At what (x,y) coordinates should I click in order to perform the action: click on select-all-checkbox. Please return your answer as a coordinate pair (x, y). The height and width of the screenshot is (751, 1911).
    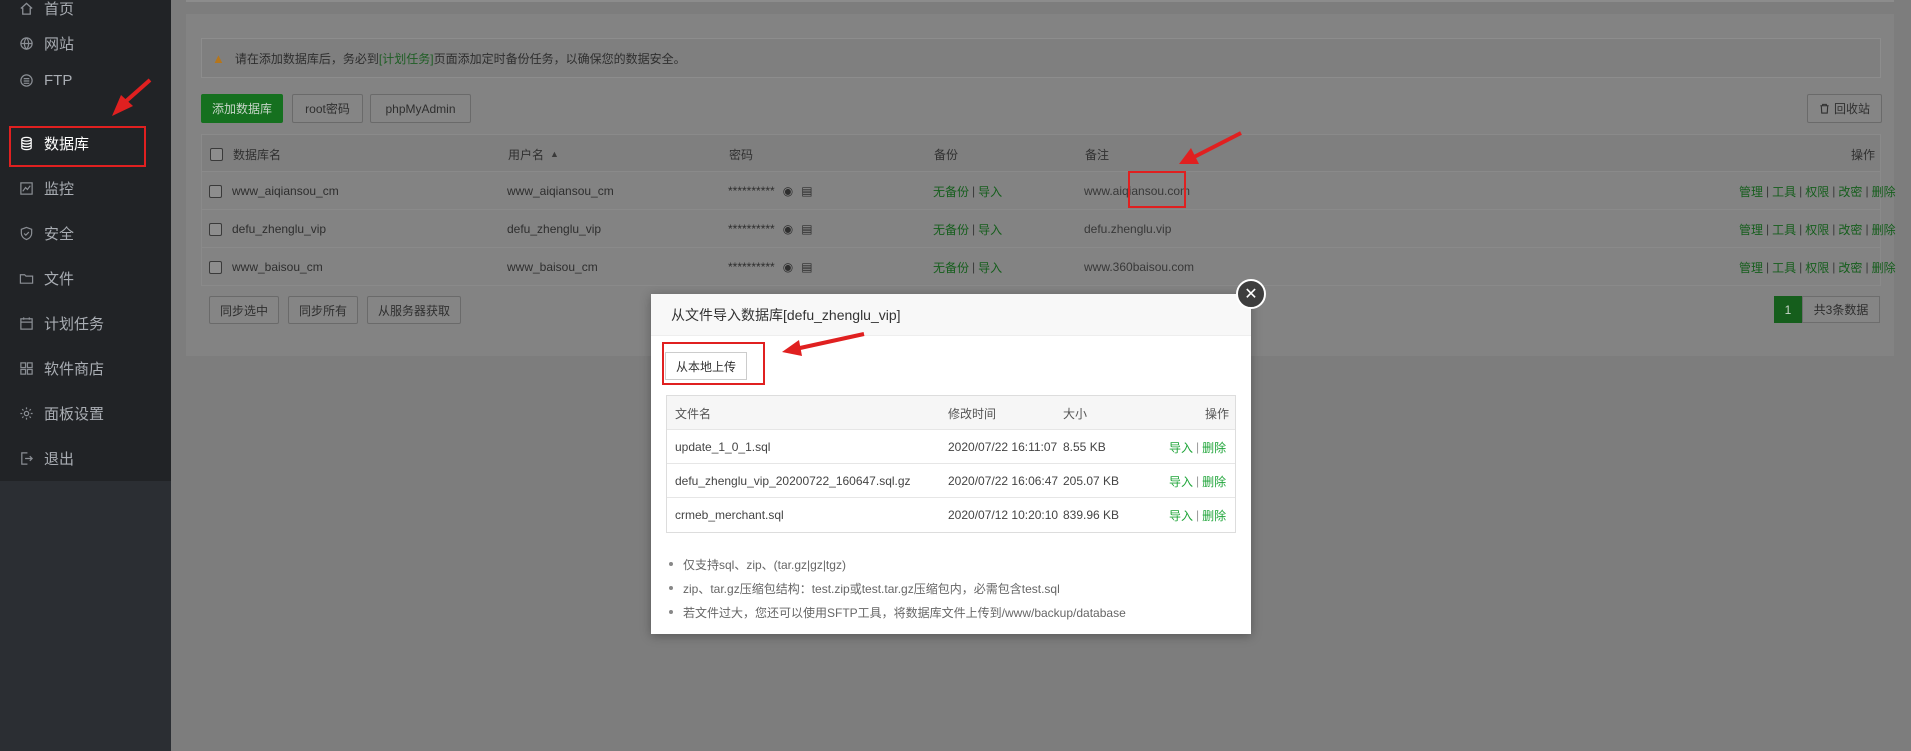
    Looking at the image, I should click on (216, 154).